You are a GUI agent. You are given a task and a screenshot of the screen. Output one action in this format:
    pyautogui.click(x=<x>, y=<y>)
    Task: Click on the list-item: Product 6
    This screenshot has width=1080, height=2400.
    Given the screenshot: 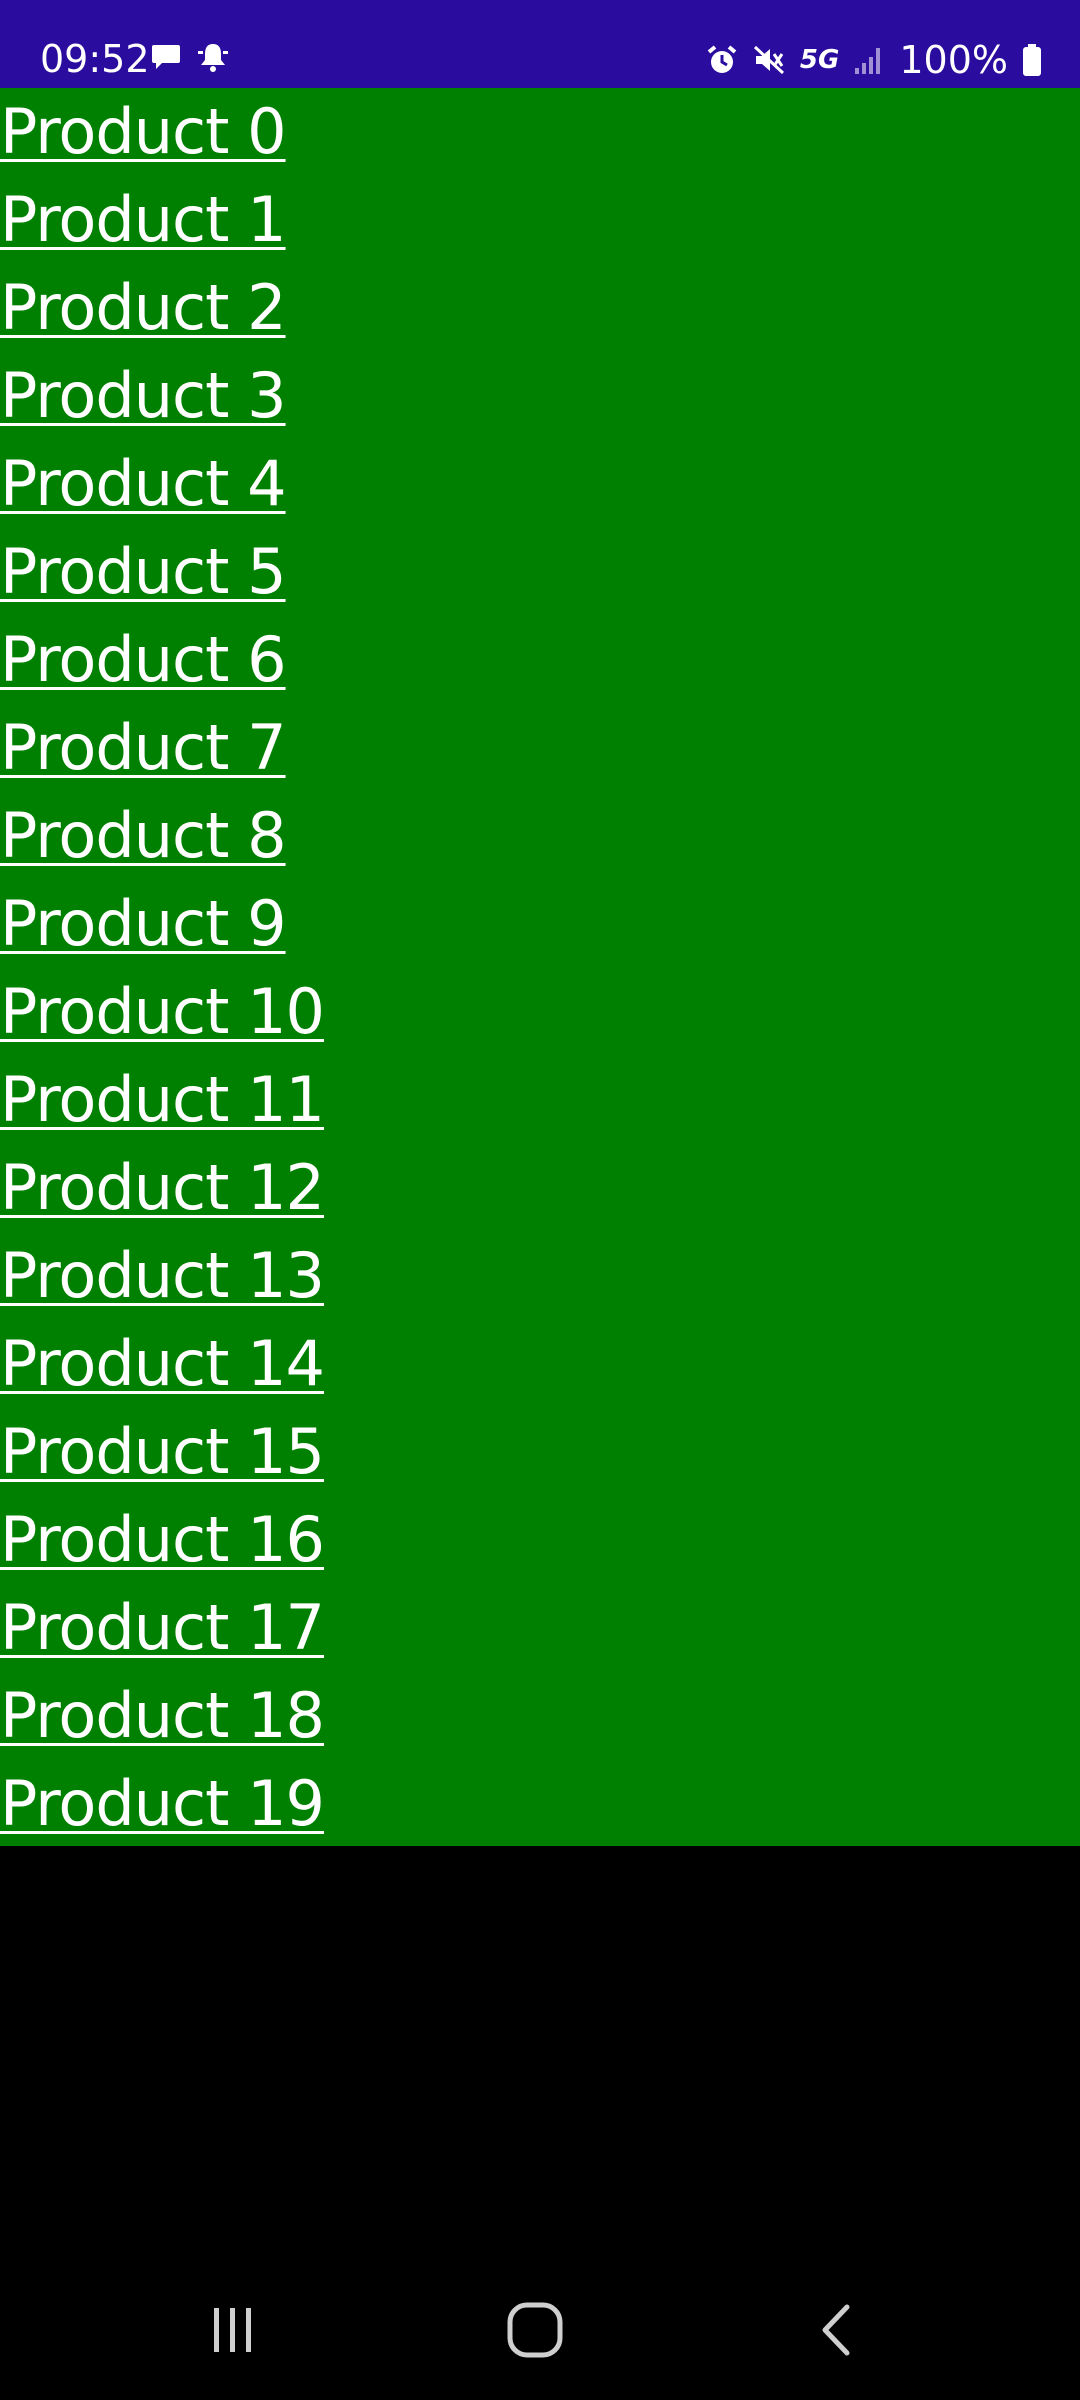 What is the action you would take?
    pyautogui.click(x=540, y=660)
    